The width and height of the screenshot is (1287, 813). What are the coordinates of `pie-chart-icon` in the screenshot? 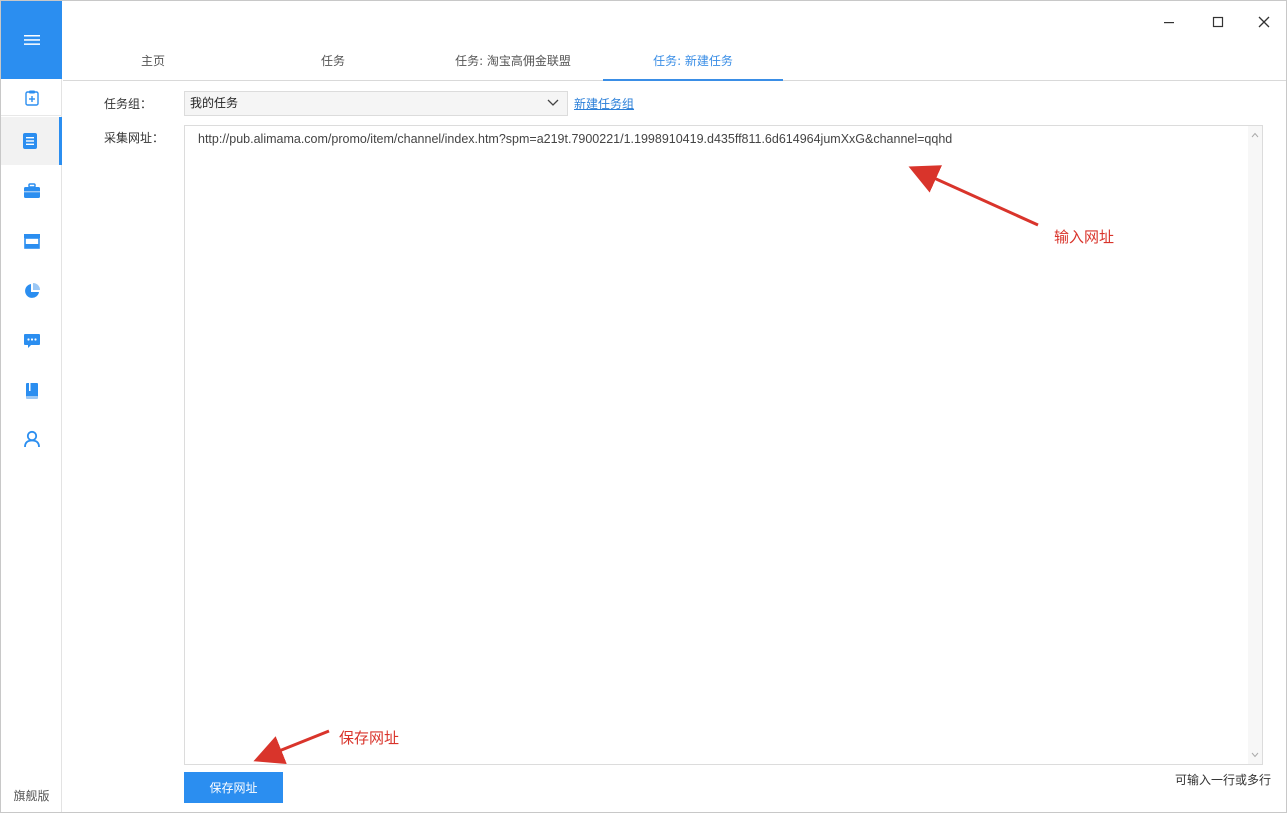 It's located at (32, 290).